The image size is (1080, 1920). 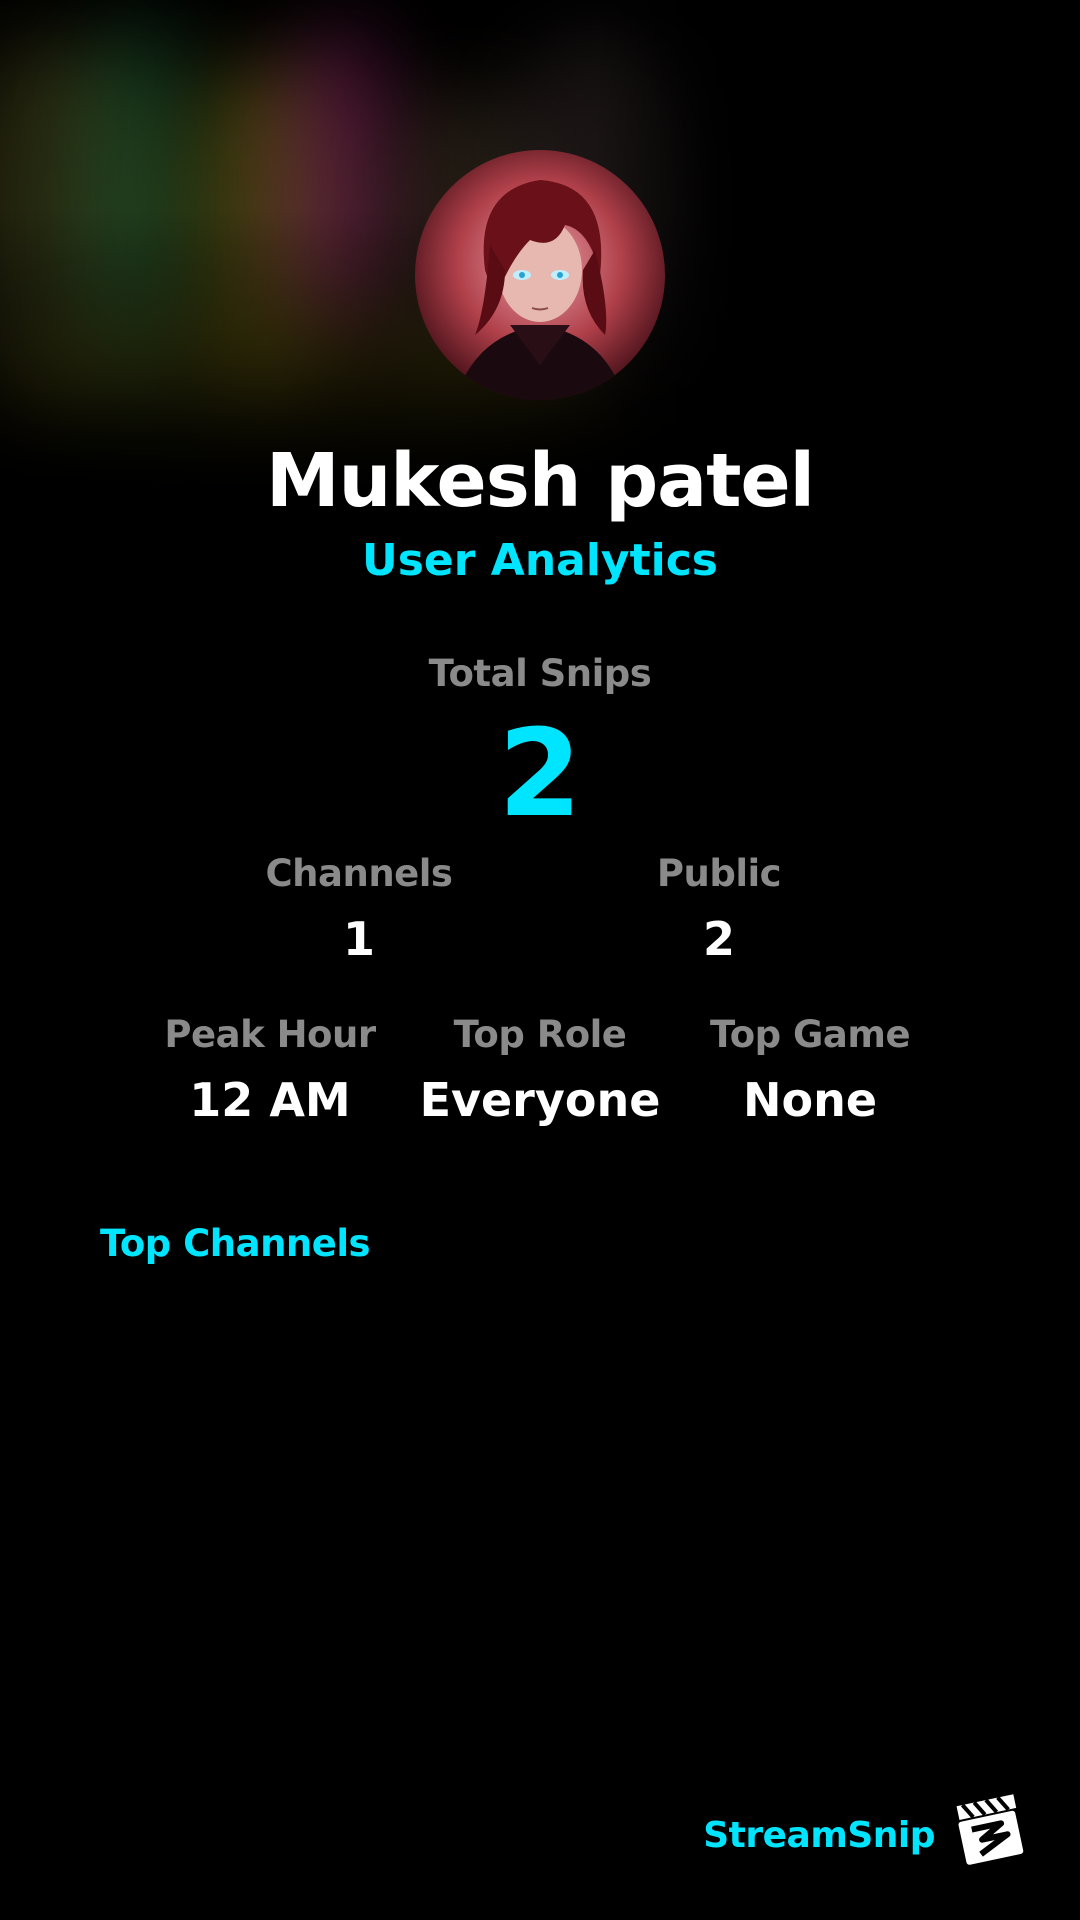 I want to click on top-channels-title: Top Channels, so click(x=235, y=1243).